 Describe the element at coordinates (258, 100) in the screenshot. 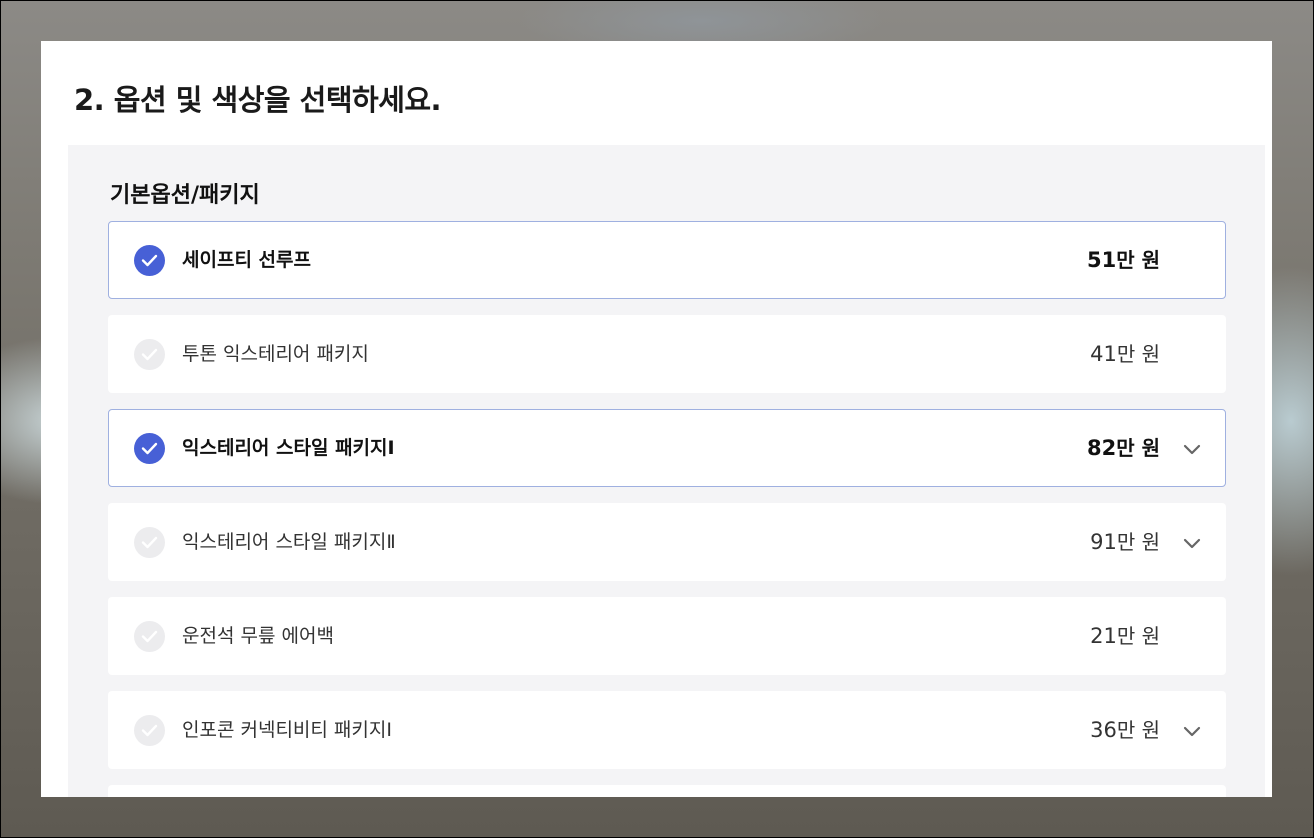

I see `page-title: 2. 옵션 및 색상을 선택하세요.` at that location.